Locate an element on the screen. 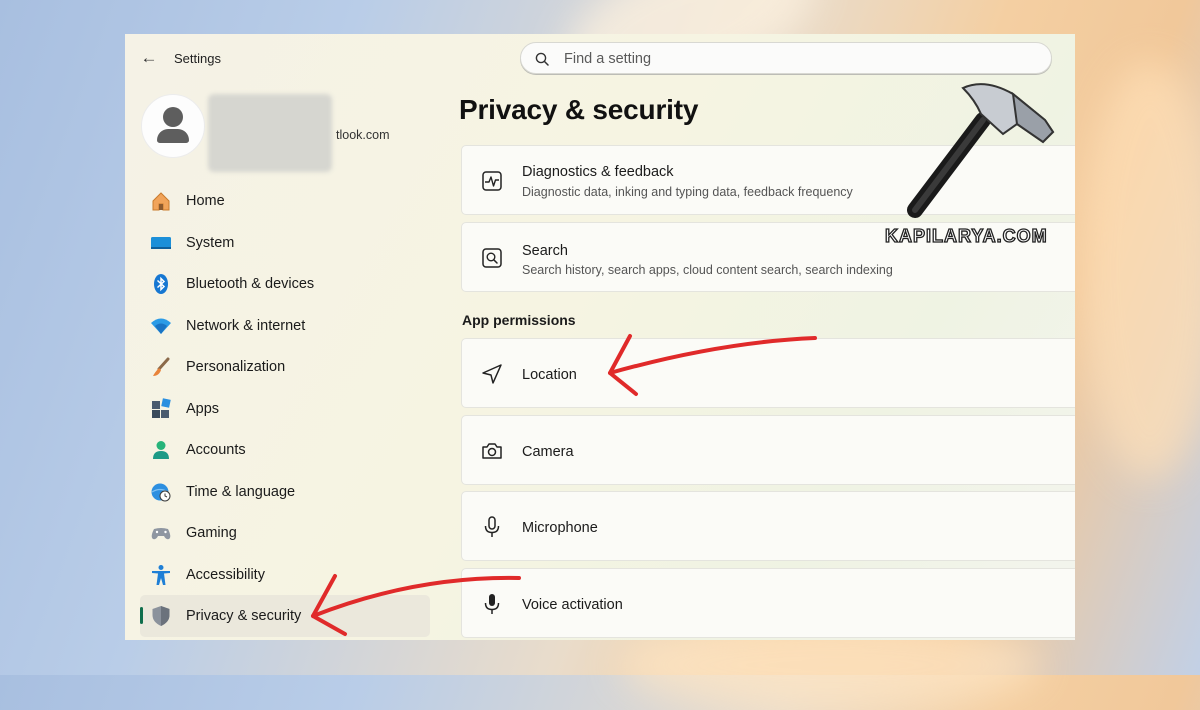 The image size is (1200, 710). paintbrush-icon is located at coordinates (161, 366).